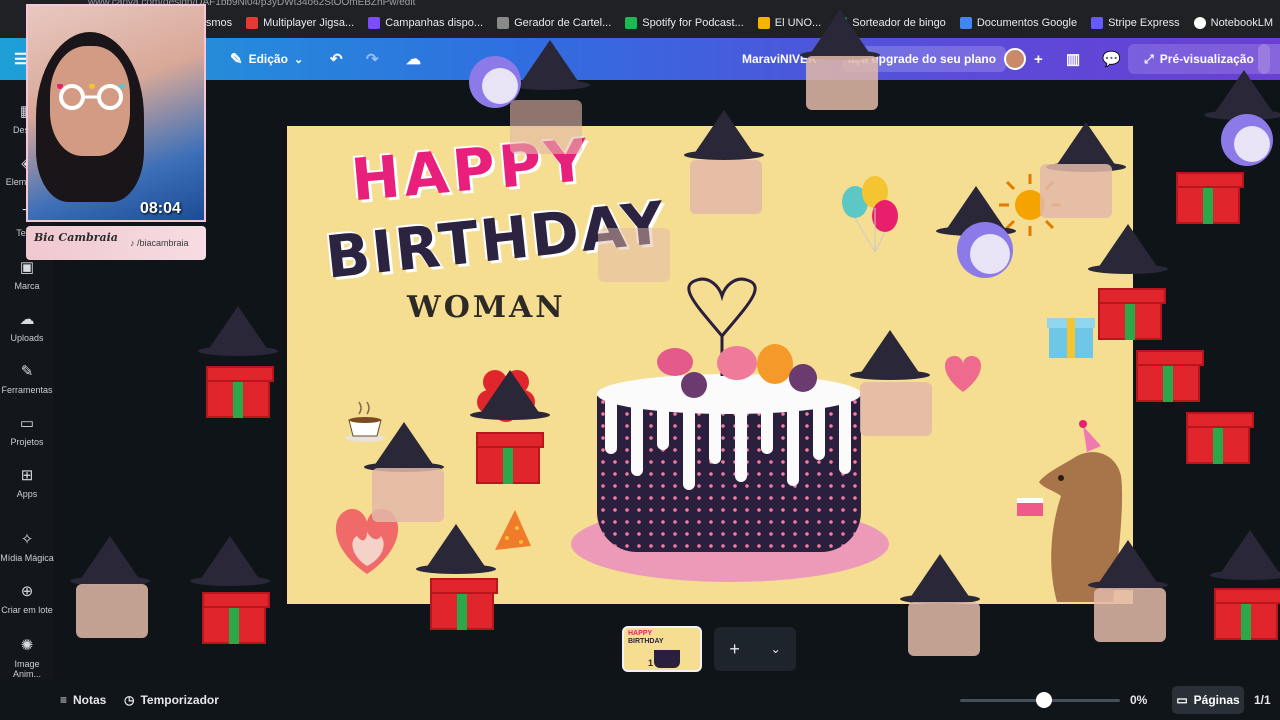 The width and height of the screenshot is (1280, 720). Describe the element at coordinates (27, 319) in the screenshot. I see `cloud-upload-icon: ☁` at that location.